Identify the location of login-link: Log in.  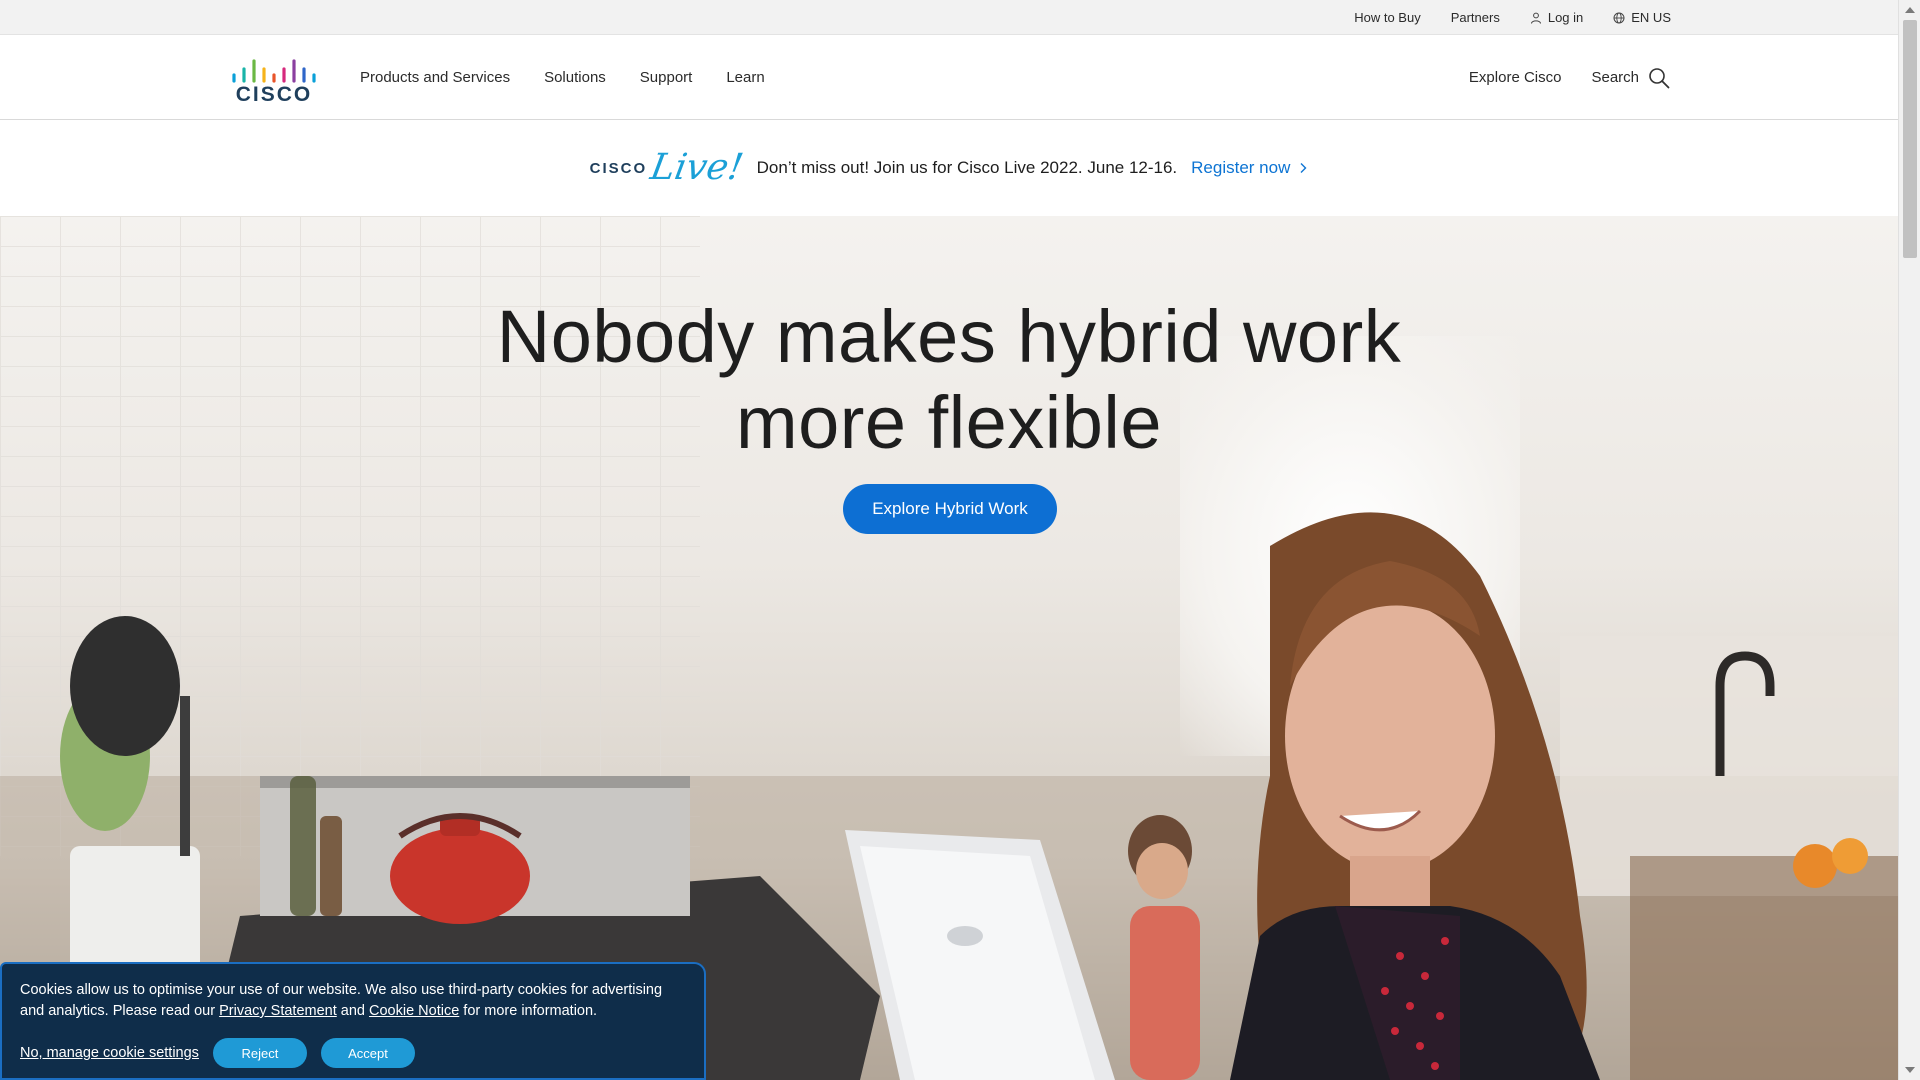
(1556, 17).